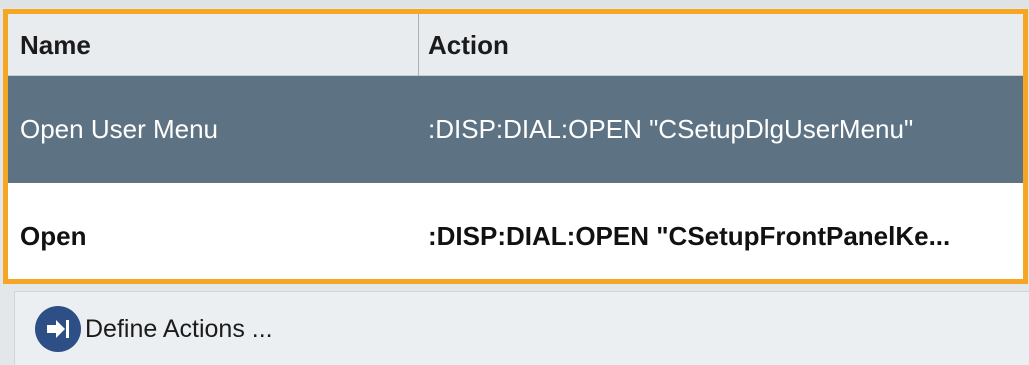  Describe the element at coordinates (215, 45) in the screenshot. I see `column-header-name: Name` at that location.